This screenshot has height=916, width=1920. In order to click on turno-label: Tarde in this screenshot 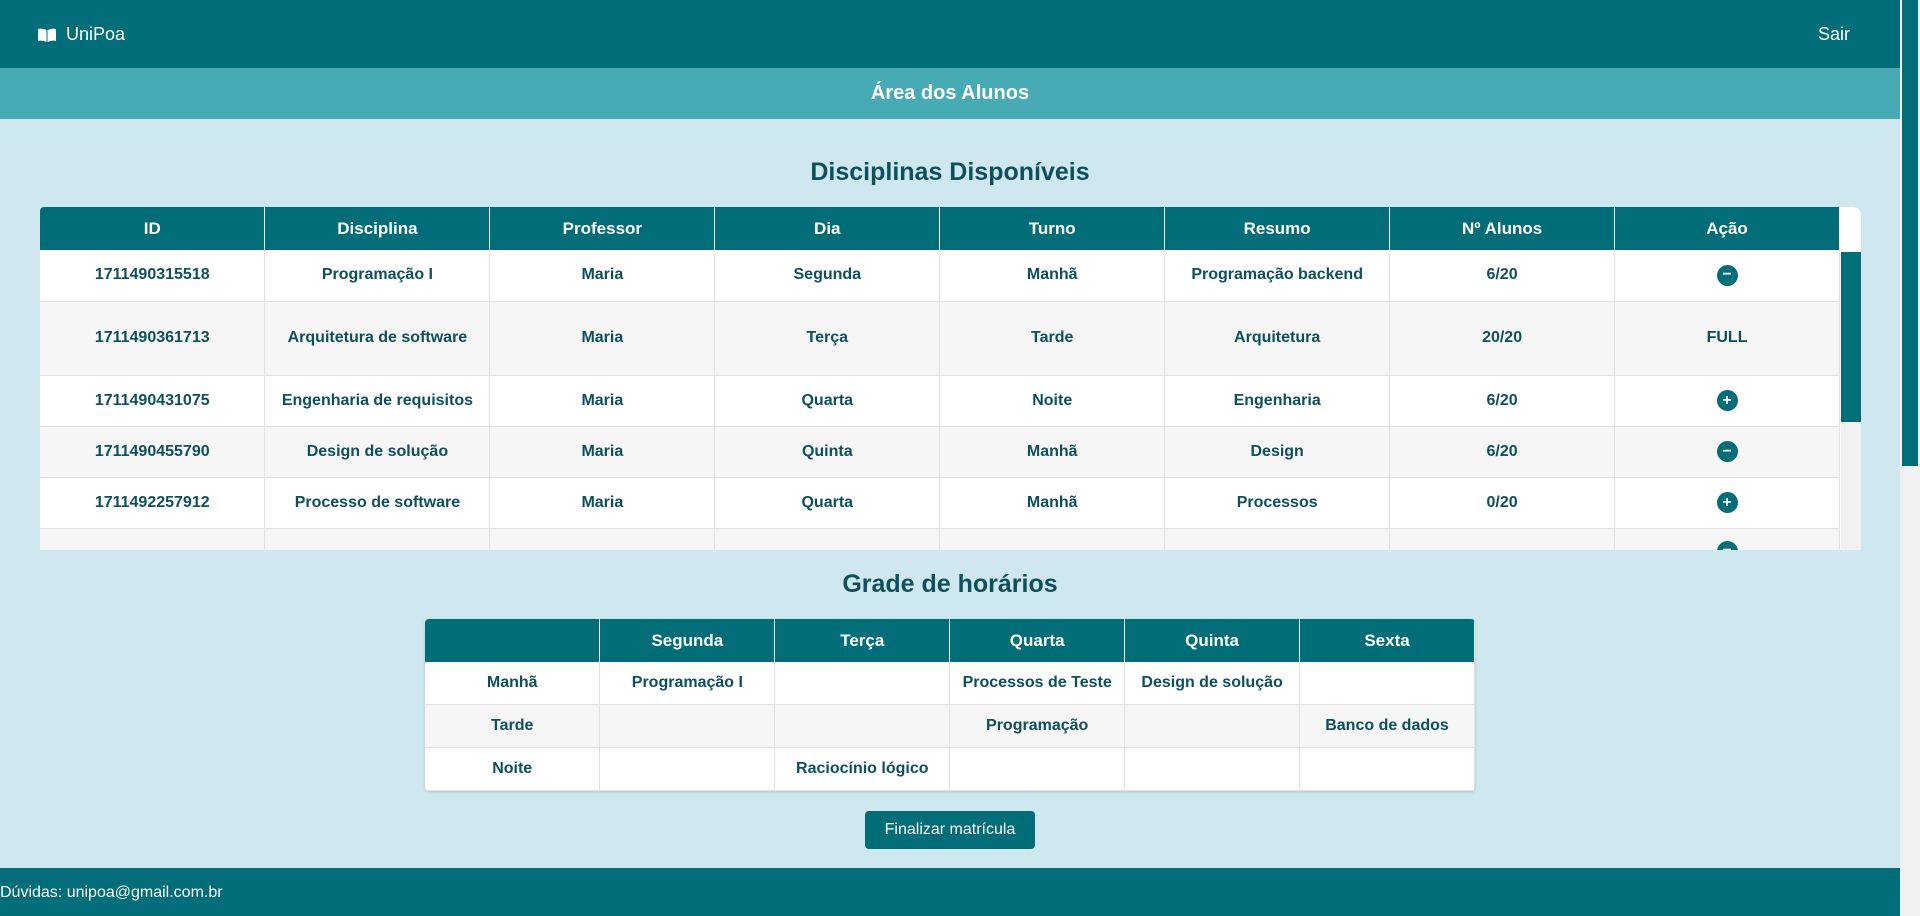, I will do `click(513, 726)`.